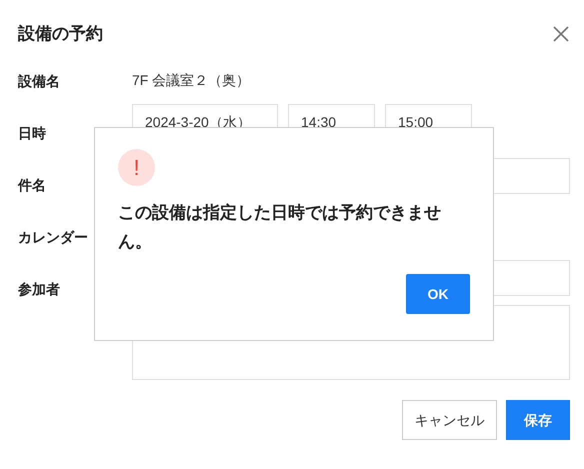 Image resolution: width=584 pixels, height=469 pixels. Describe the element at coordinates (438, 294) in the screenshot. I see `ok-button: OK` at that location.